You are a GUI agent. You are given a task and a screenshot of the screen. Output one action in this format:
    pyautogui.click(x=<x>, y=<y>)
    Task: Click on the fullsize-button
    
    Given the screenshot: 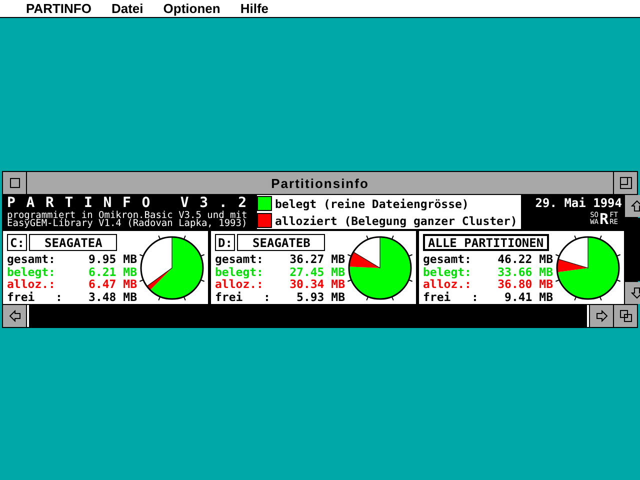 What is the action you would take?
    pyautogui.click(x=625, y=183)
    